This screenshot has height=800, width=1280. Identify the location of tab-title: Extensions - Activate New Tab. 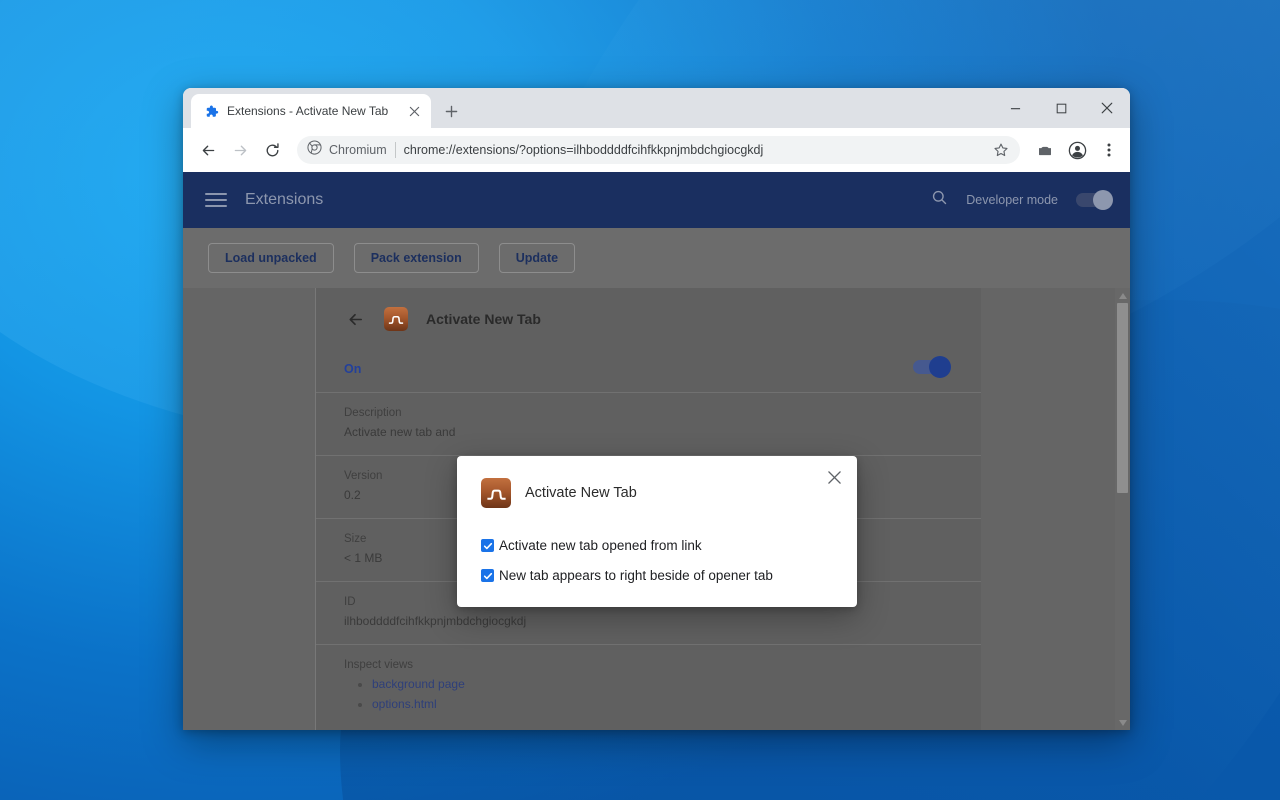
(308, 111).